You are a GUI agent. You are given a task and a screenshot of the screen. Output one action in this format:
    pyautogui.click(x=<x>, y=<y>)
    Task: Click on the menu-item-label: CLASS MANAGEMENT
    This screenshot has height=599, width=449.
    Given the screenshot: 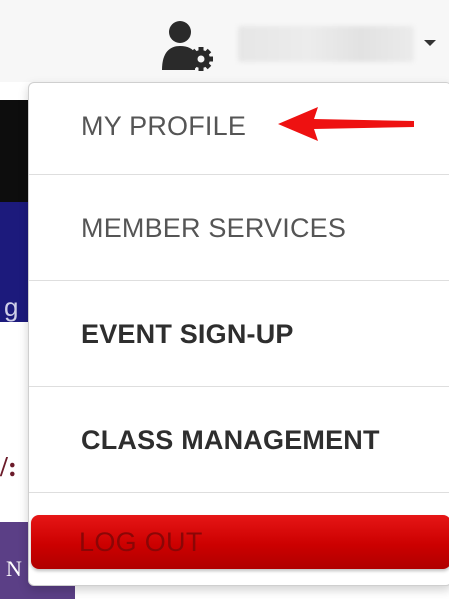 What is the action you would take?
    pyautogui.click(x=230, y=440)
    